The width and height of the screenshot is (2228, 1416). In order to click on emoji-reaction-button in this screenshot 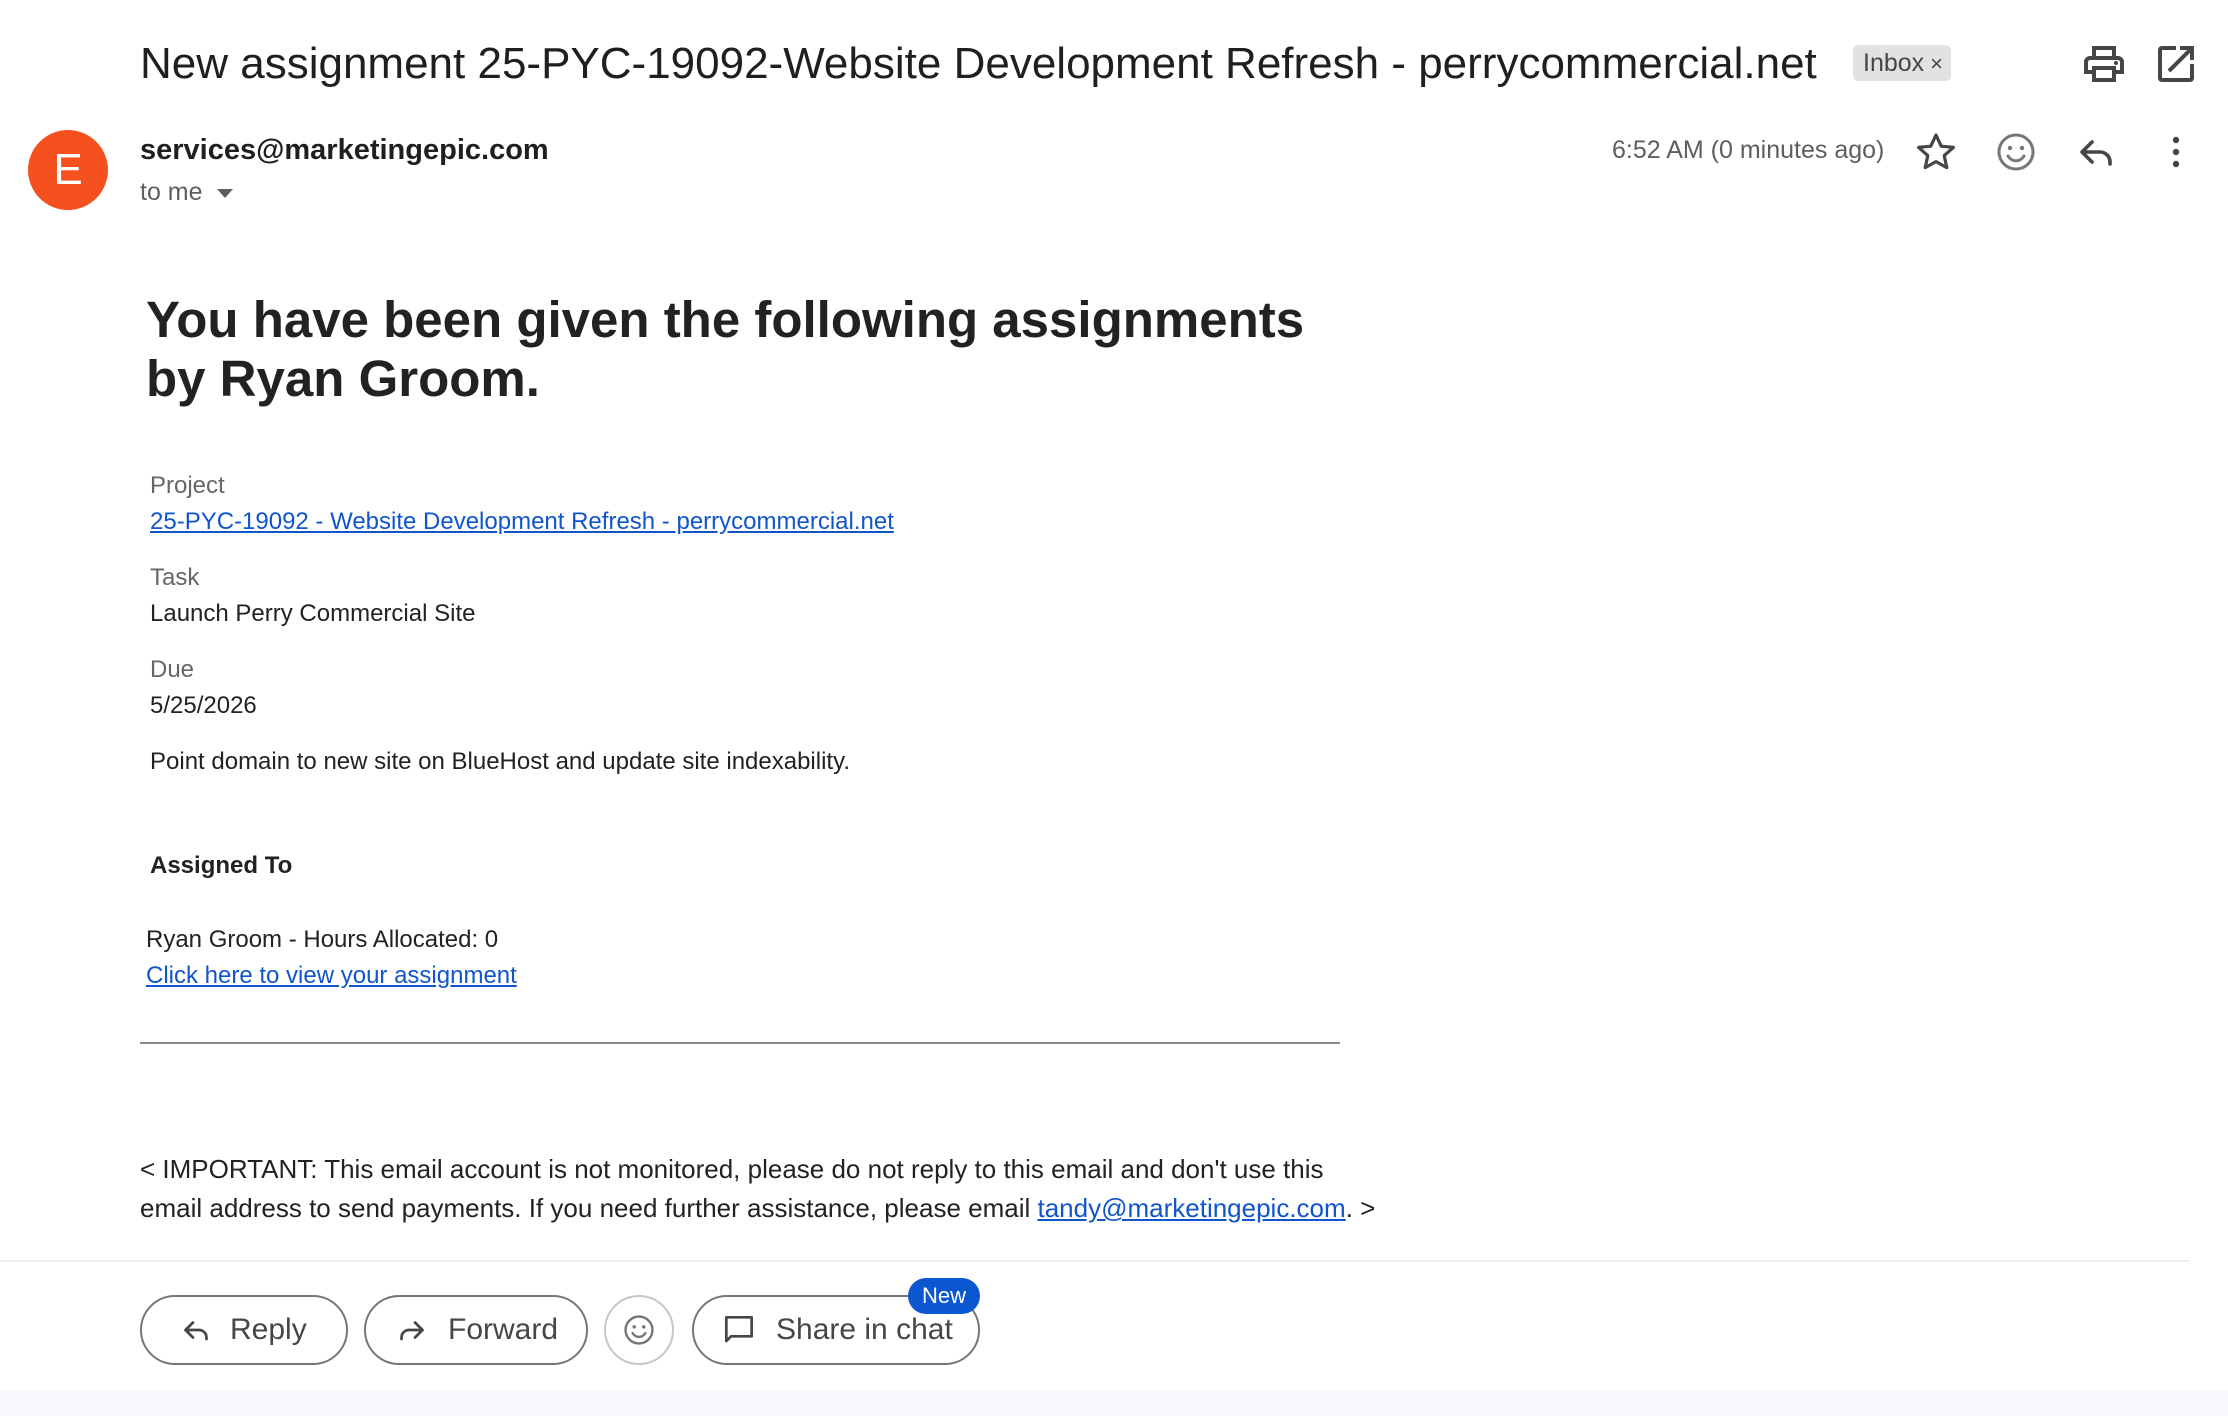, I will do `click(639, 1330)`.